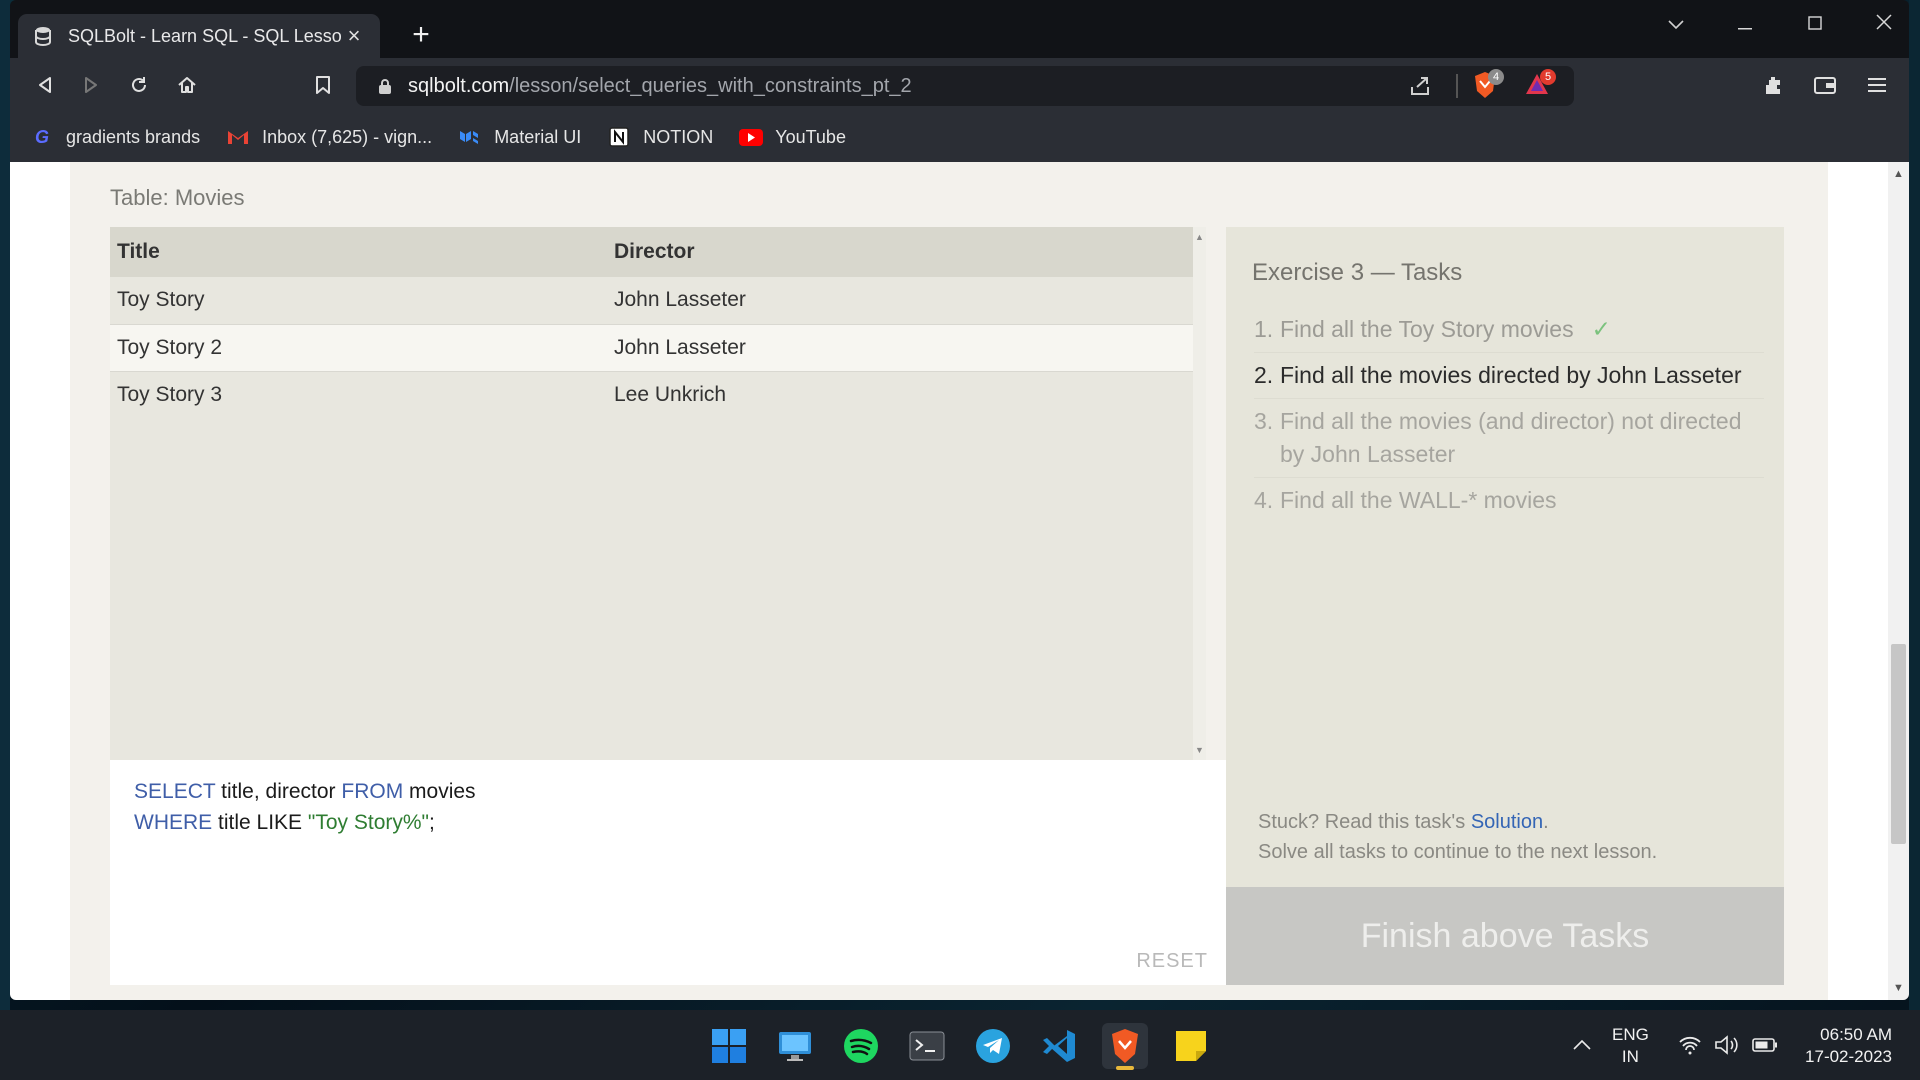 The height and width of the screenshot is (1080, 1920). What do you see at coordinates (1630, 1046) in the screenshot?
I see `input-language-indicator: ENG IN` at bounding box center [1630, 1046].